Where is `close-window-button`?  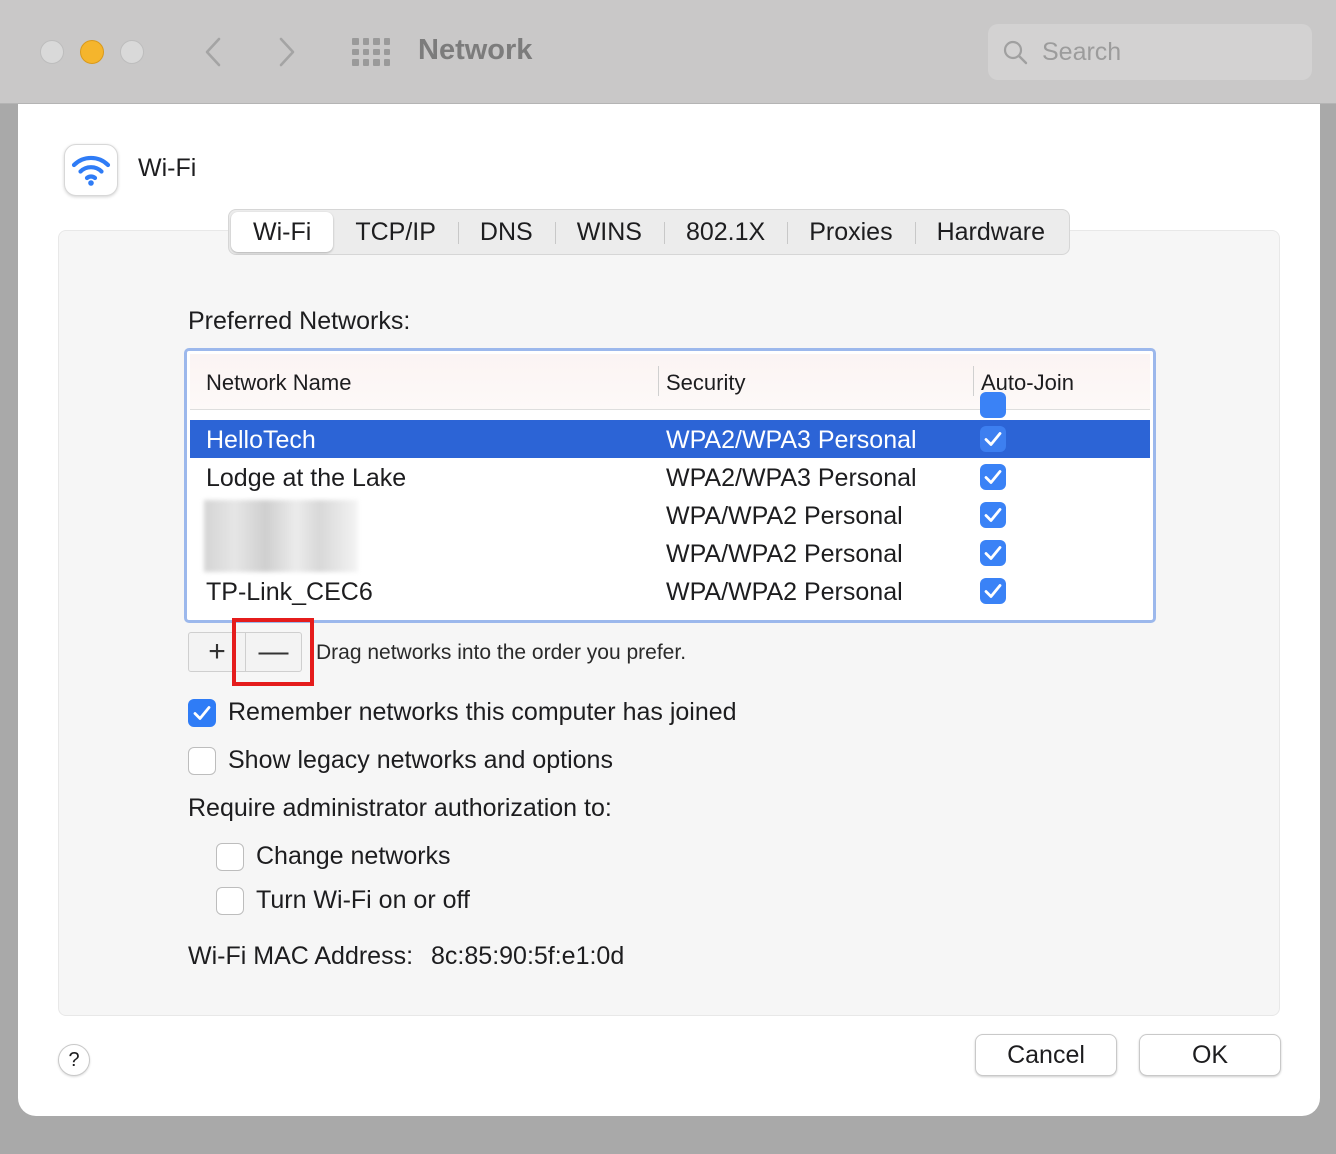
close-window-button is located at coordinates (52, 52).